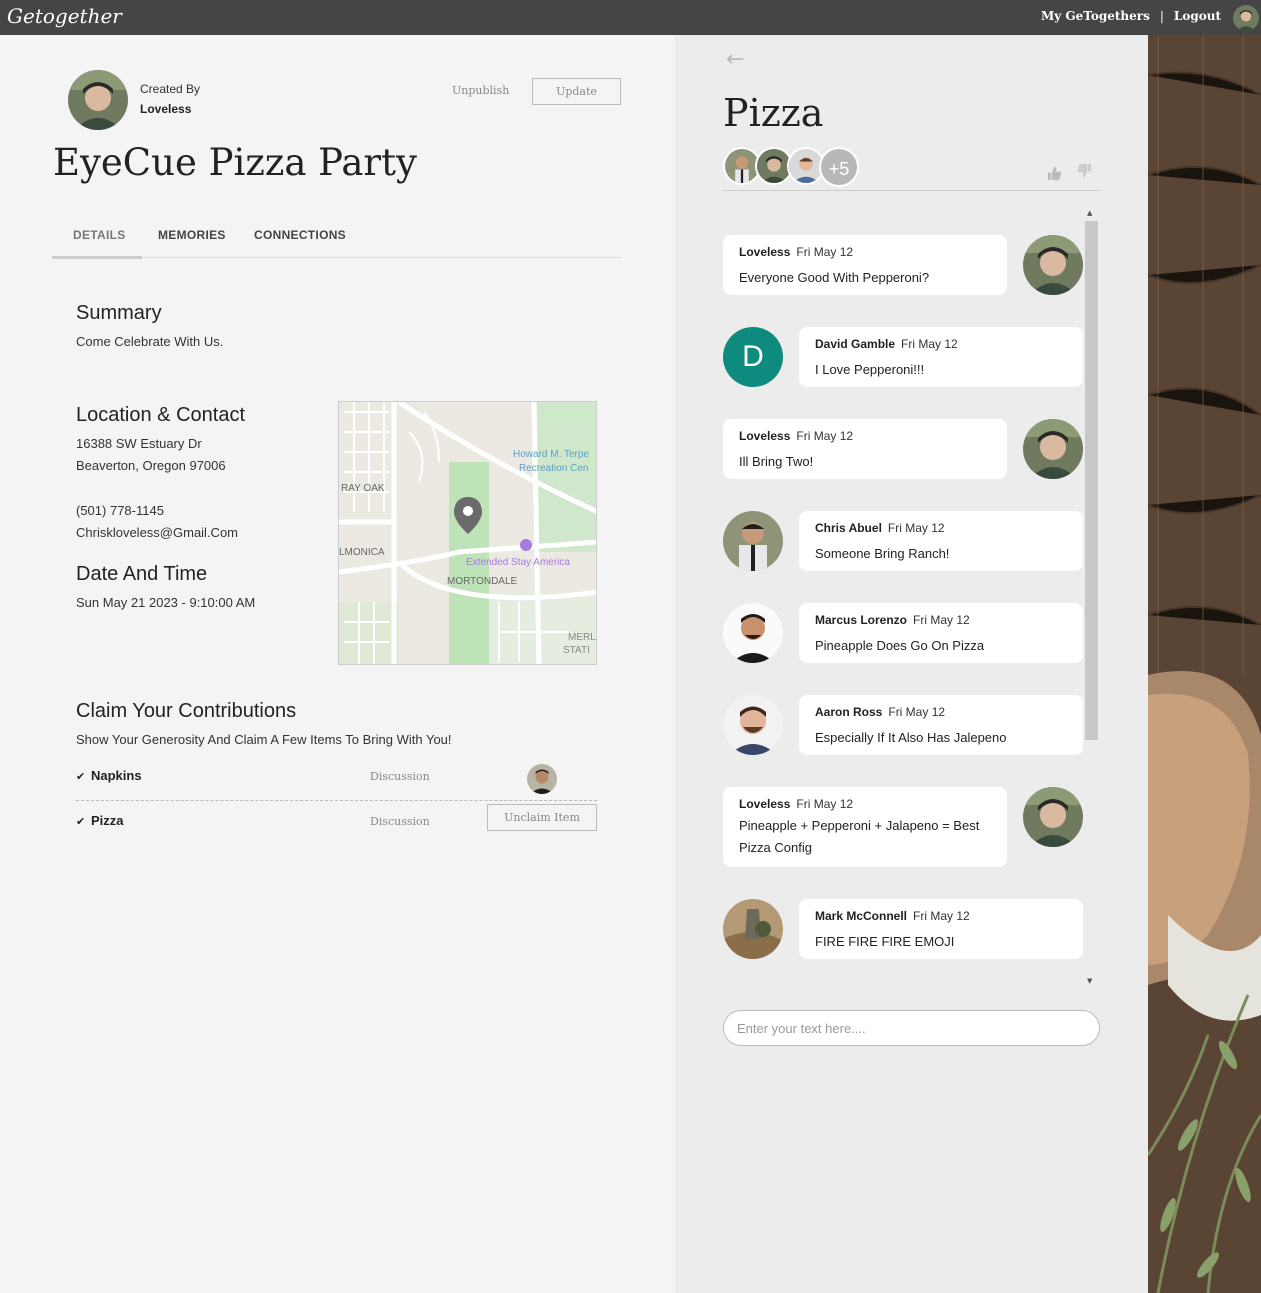  I want to click on scroll-down-arrow-icon: ▼, so click(1089, 981).